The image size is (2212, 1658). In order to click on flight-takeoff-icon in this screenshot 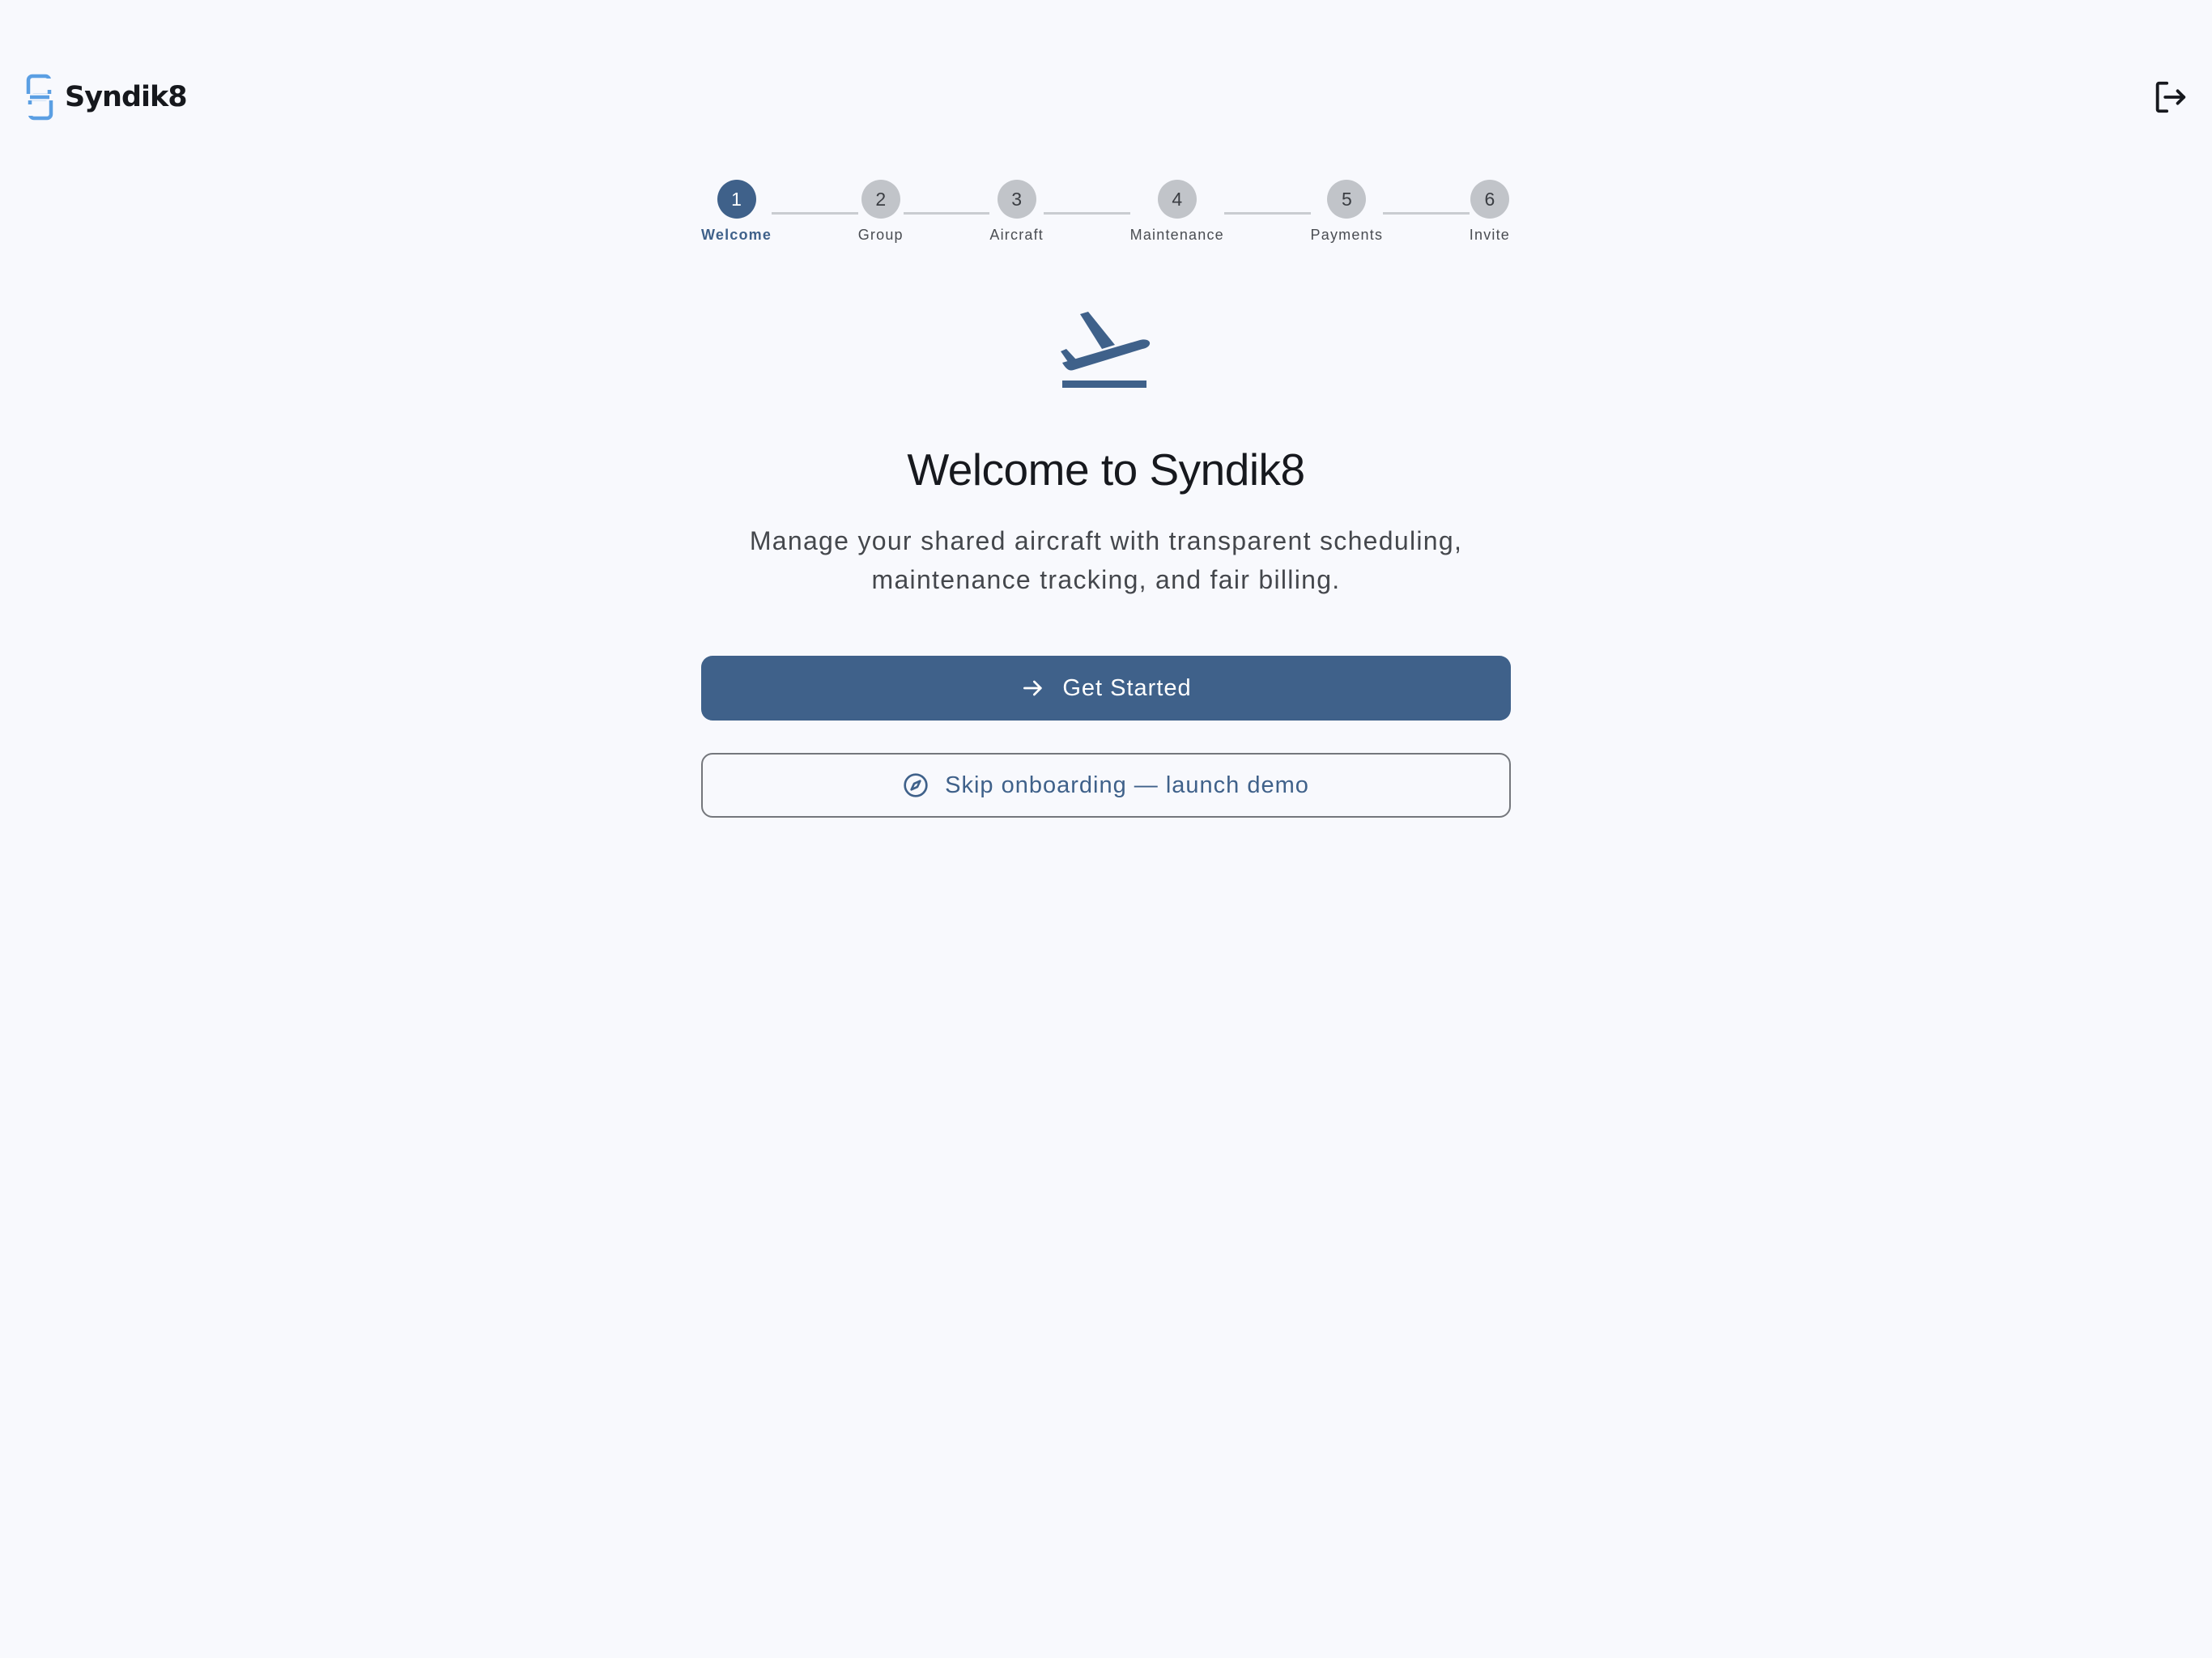, I will do `click(1106, 350)`.